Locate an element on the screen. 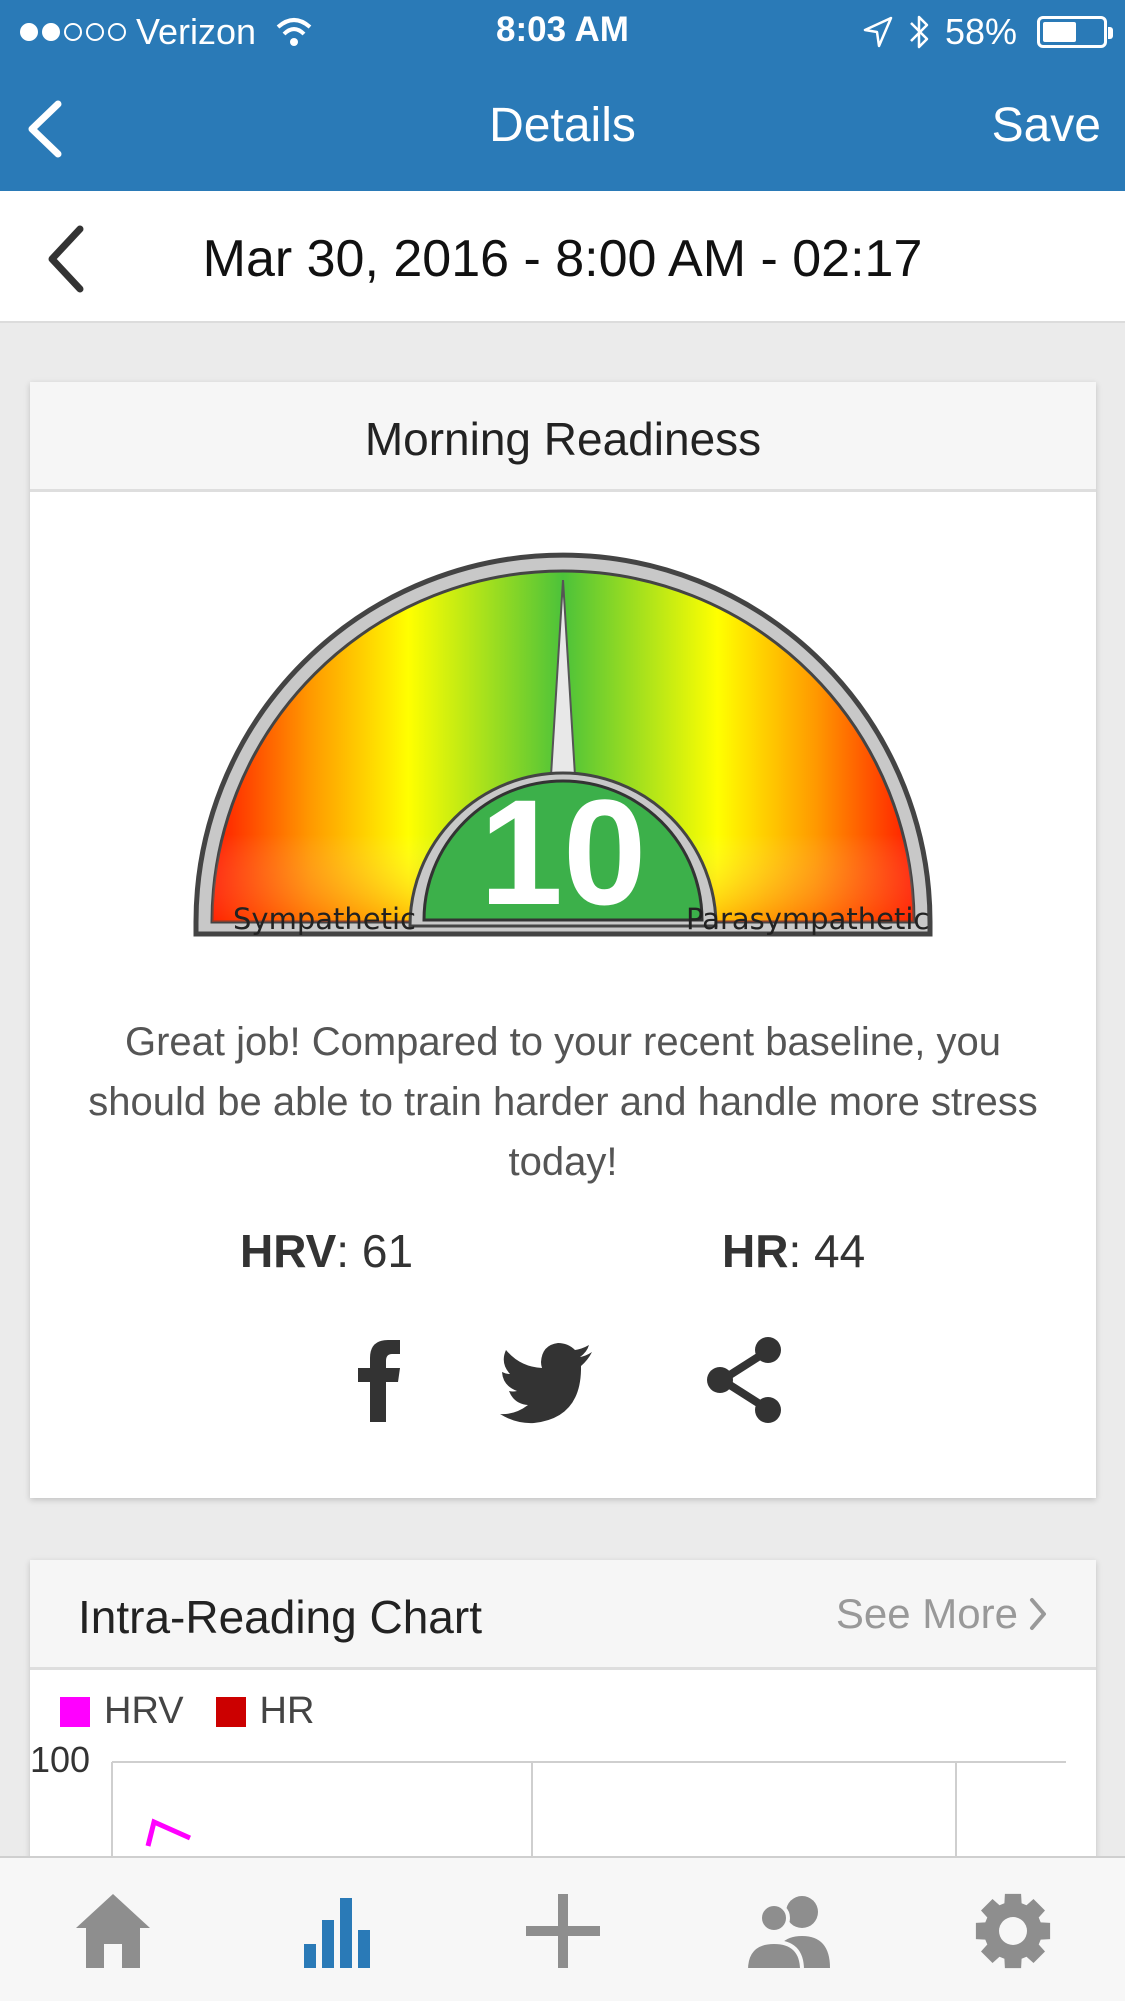 The height and width of the screenshot is (2001, 1125). parasympathetic-label: Parasympathetic is located at coordinates (808, 919).